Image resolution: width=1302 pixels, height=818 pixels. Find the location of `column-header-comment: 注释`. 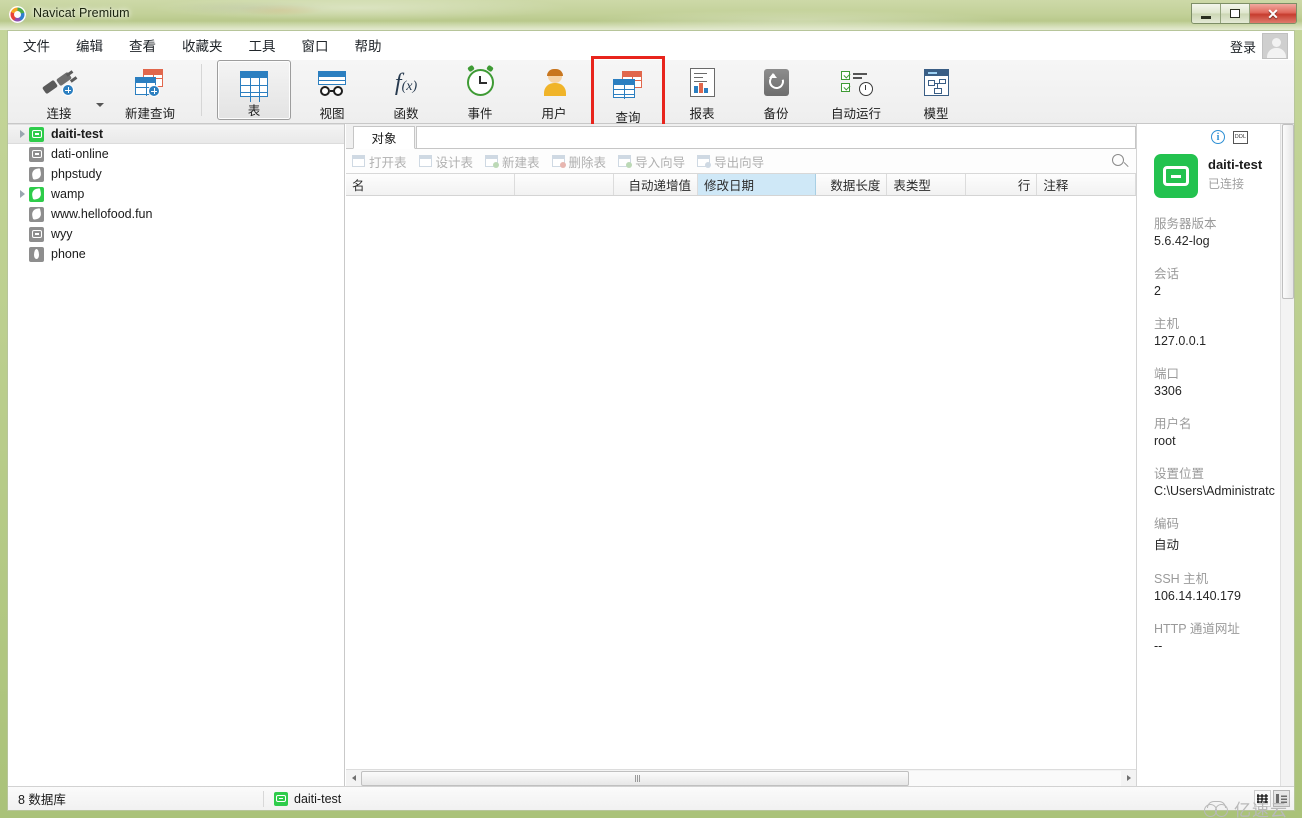

column-header-comment: 注释 is located at coordinates (1086, 184).